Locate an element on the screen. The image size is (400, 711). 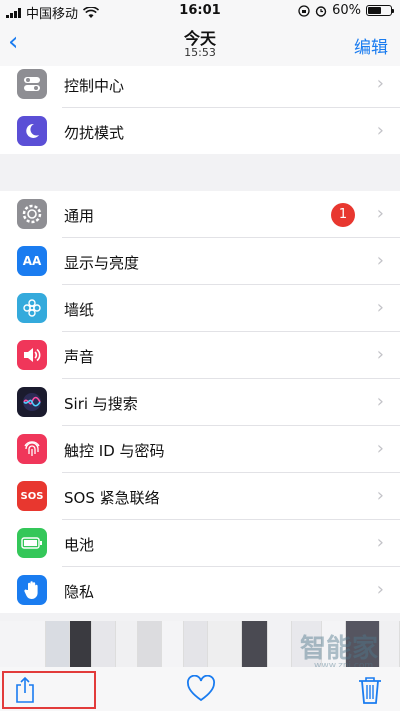
settings-row-privacy: 隐私 › is located at coordinates (200, 590).